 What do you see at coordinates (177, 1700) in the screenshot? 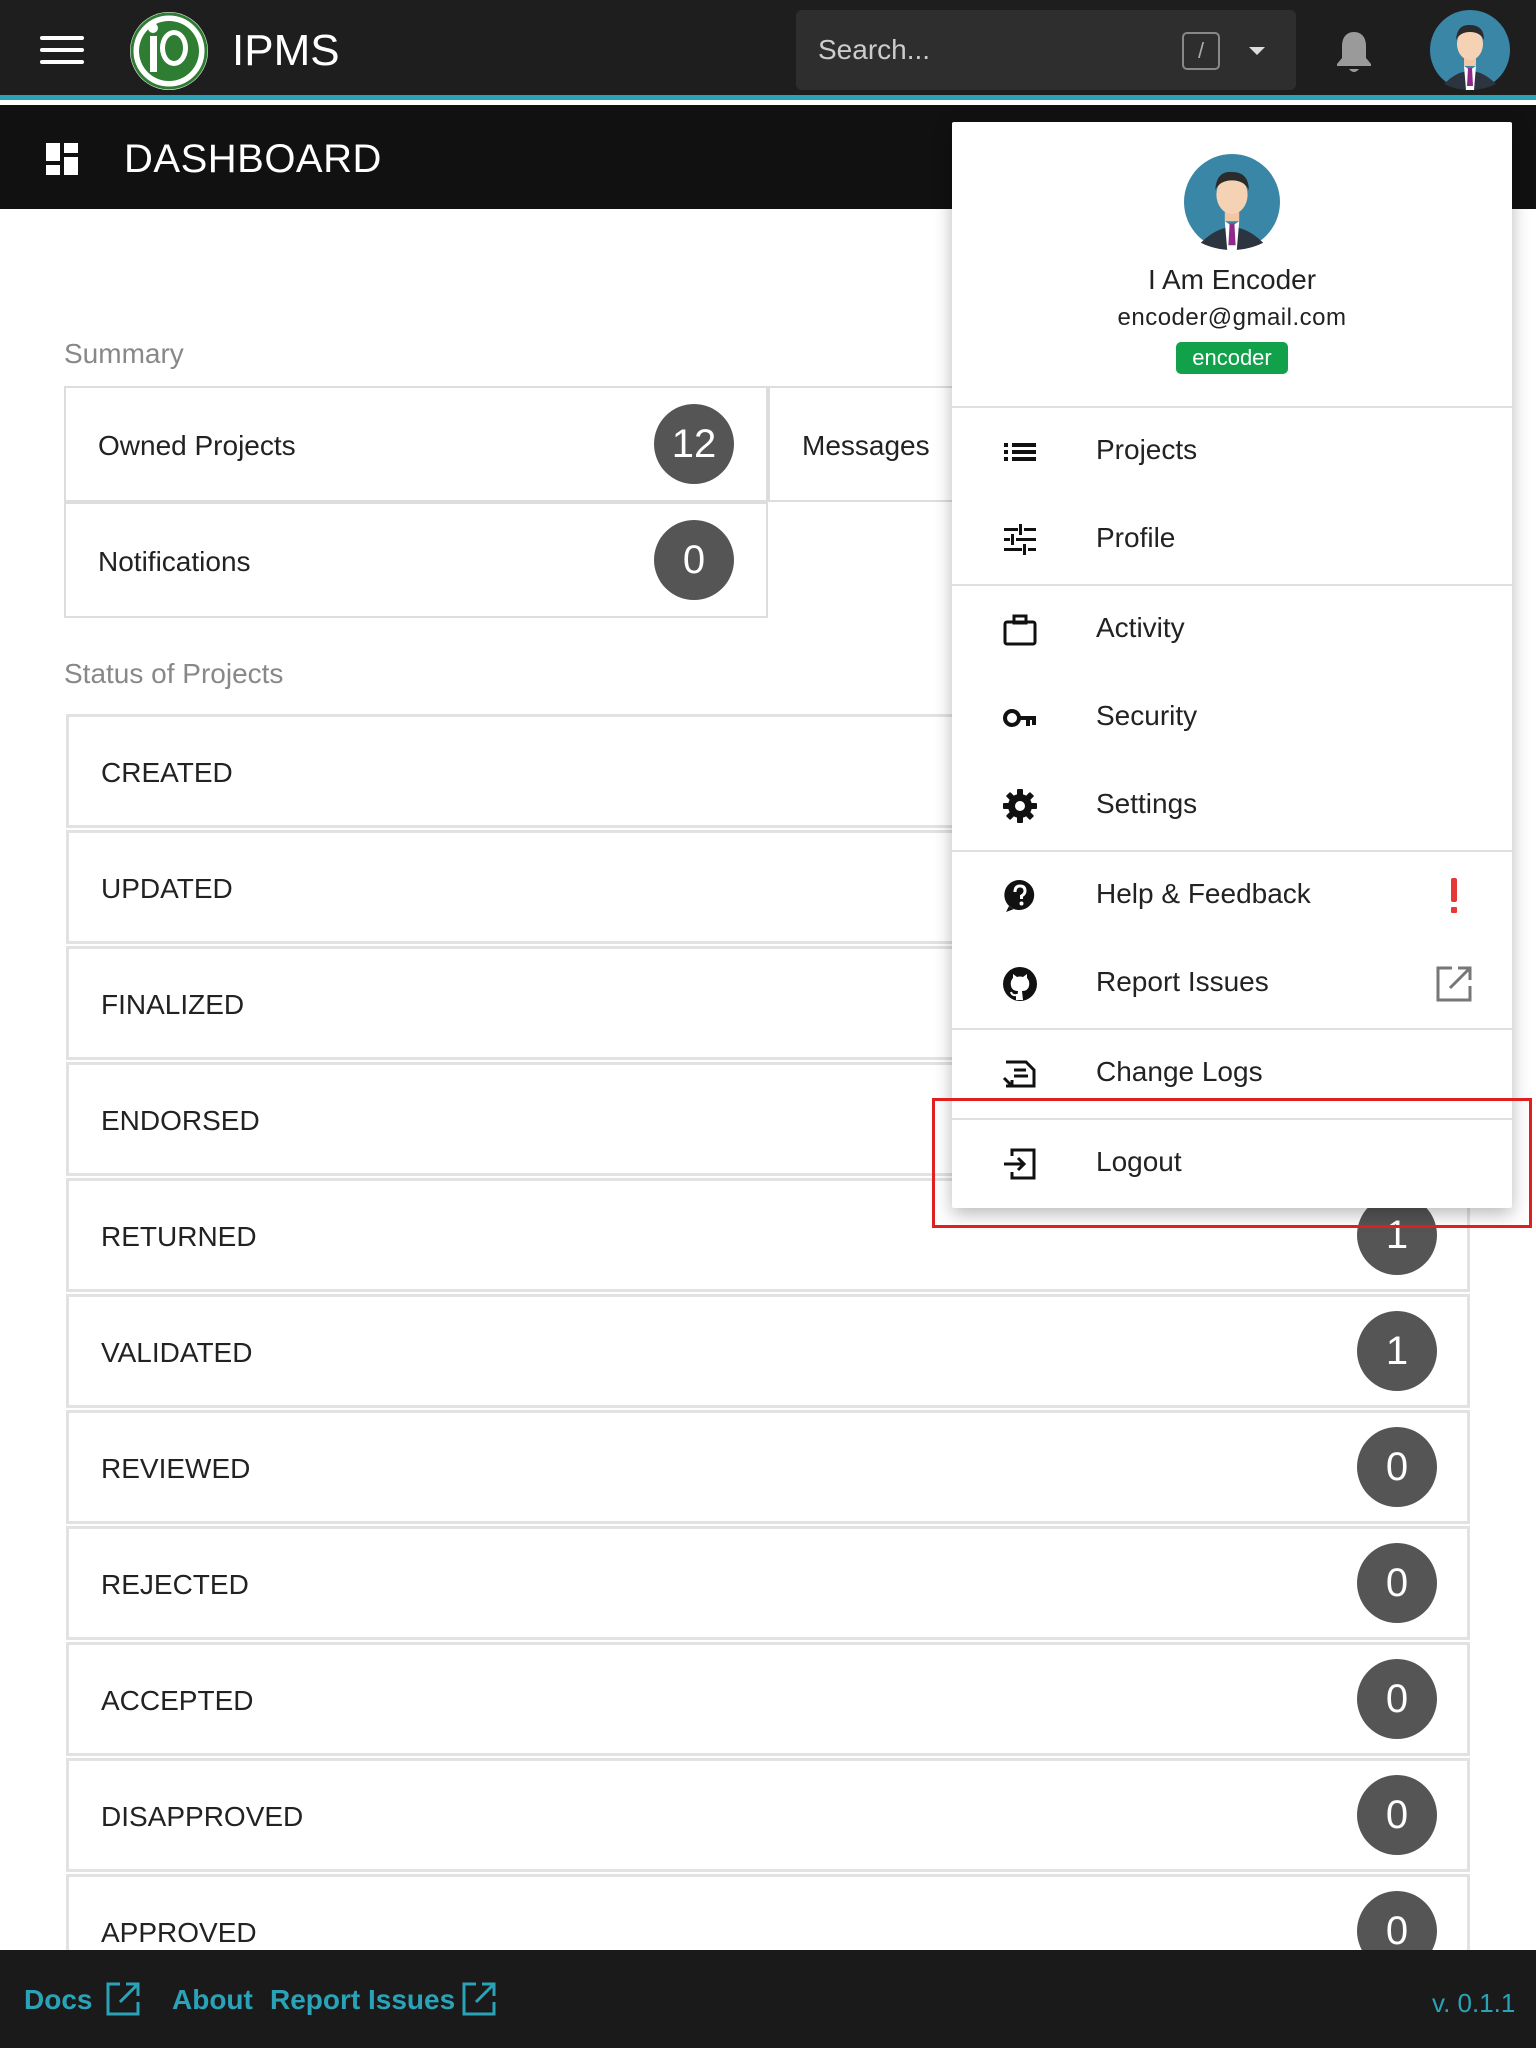
I see `status-label: ACCEPTED` at bounding box center [177, 1700].